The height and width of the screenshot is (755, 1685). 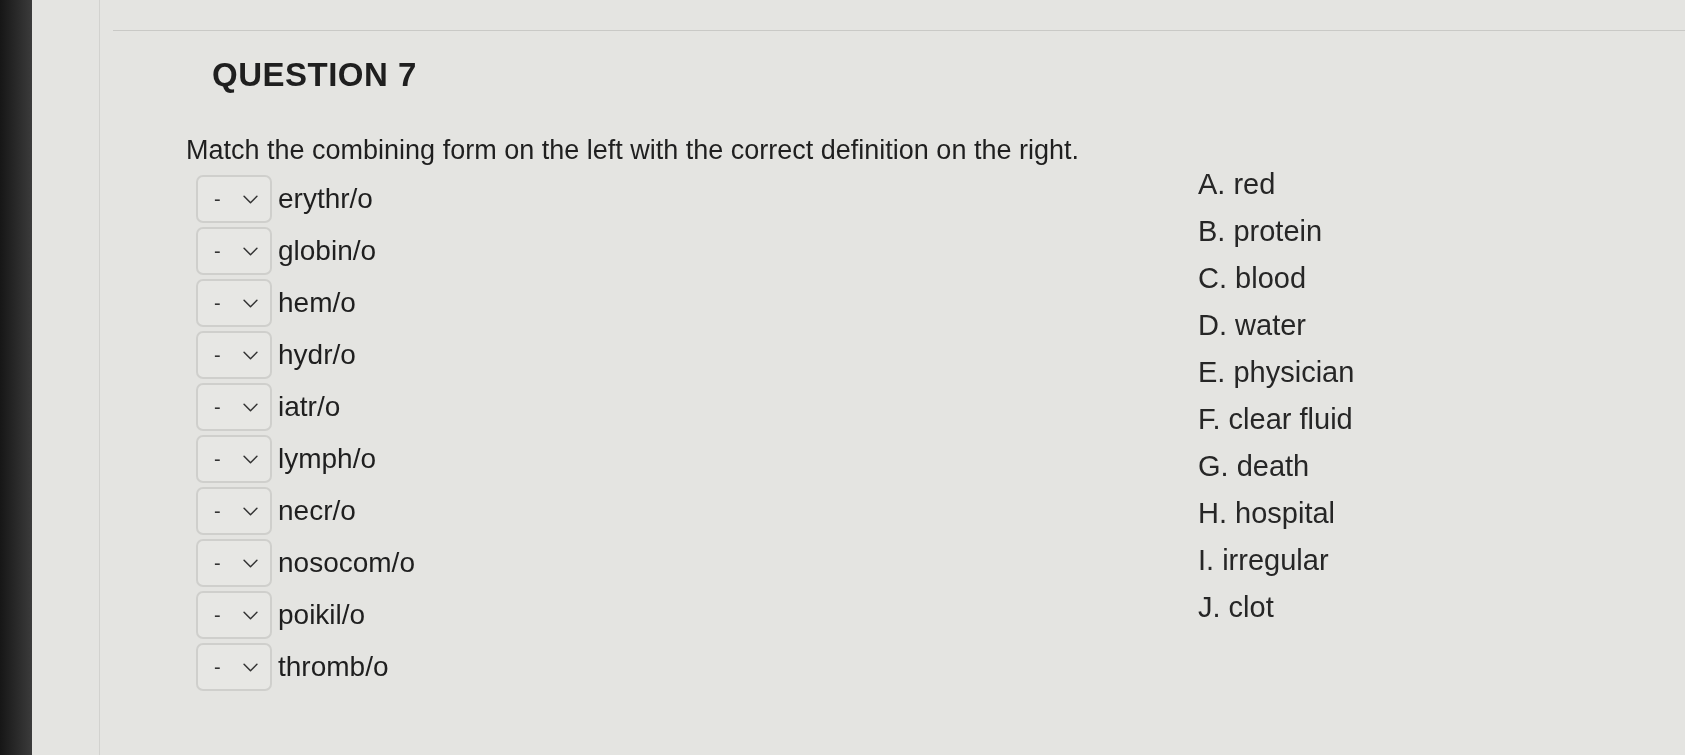 What do you see at coordinates (632, 150) in the screenshot?
I see `question-prompt: Match the combining form on the left with the correct definition on the right.` at bounding box center [632, 150].